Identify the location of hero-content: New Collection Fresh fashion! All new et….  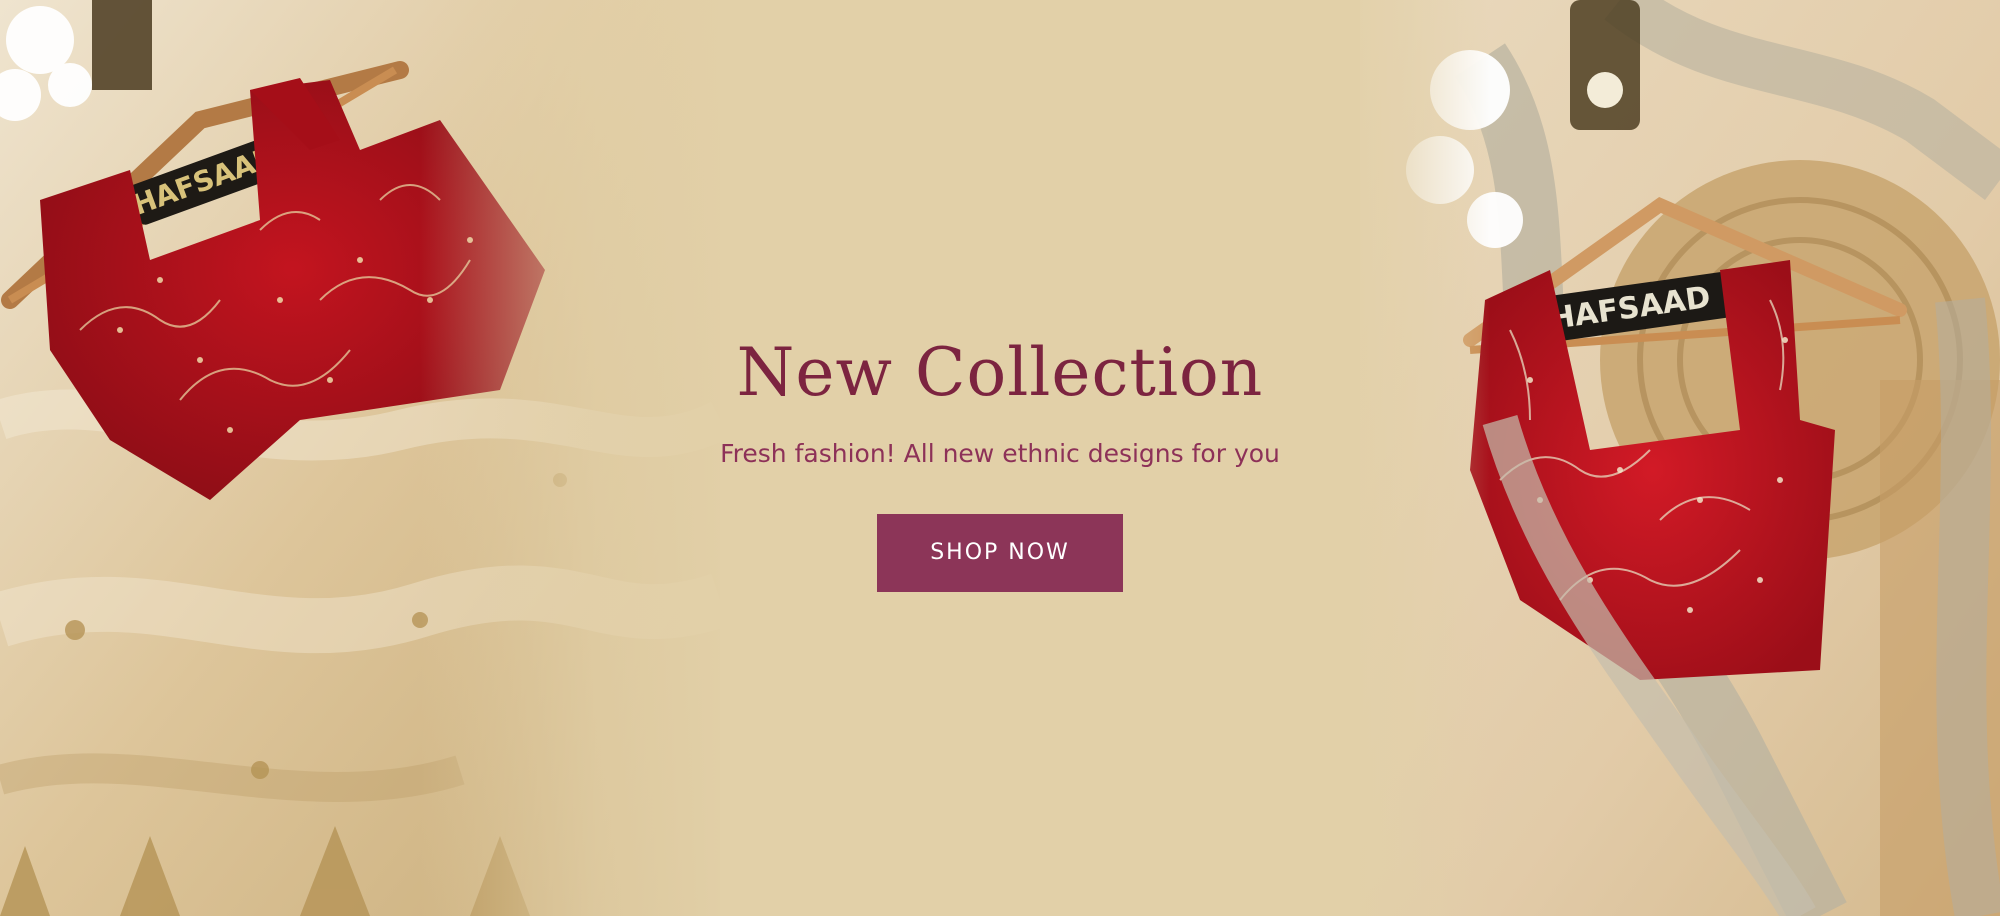
(1000, 461).